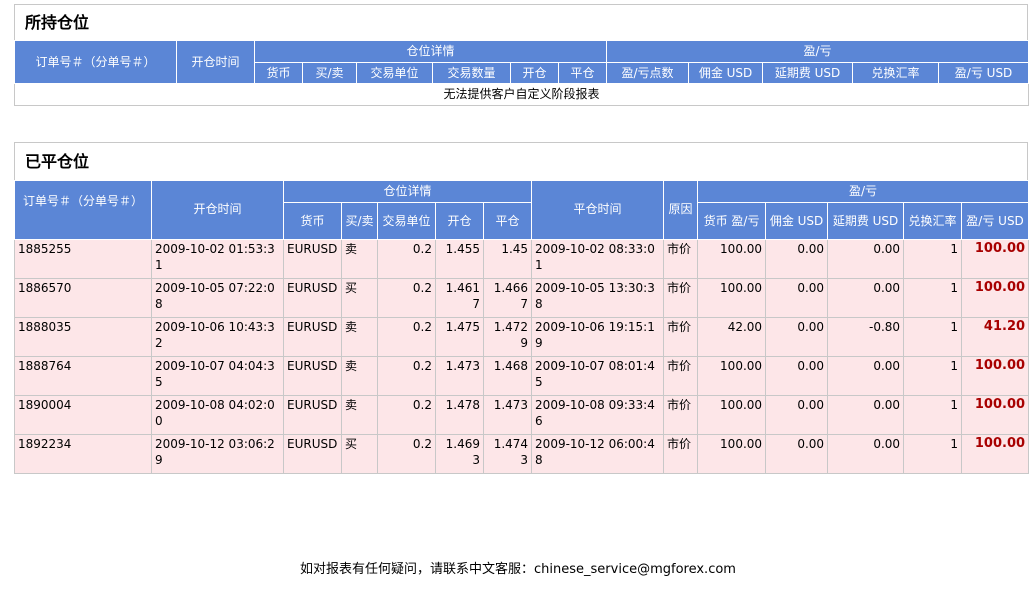 The image size is (1036, 592). Describe the element at coordinates (217, 337) in the screenshot. I see `open-time-cell: 2009-10-06 10:43:32` at that location.